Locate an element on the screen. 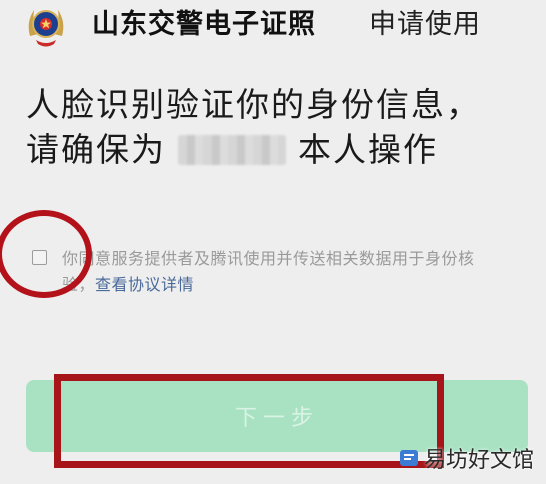 This screenshot has height=484, width=546. masked-user-name is located at coordinates (232, 150).